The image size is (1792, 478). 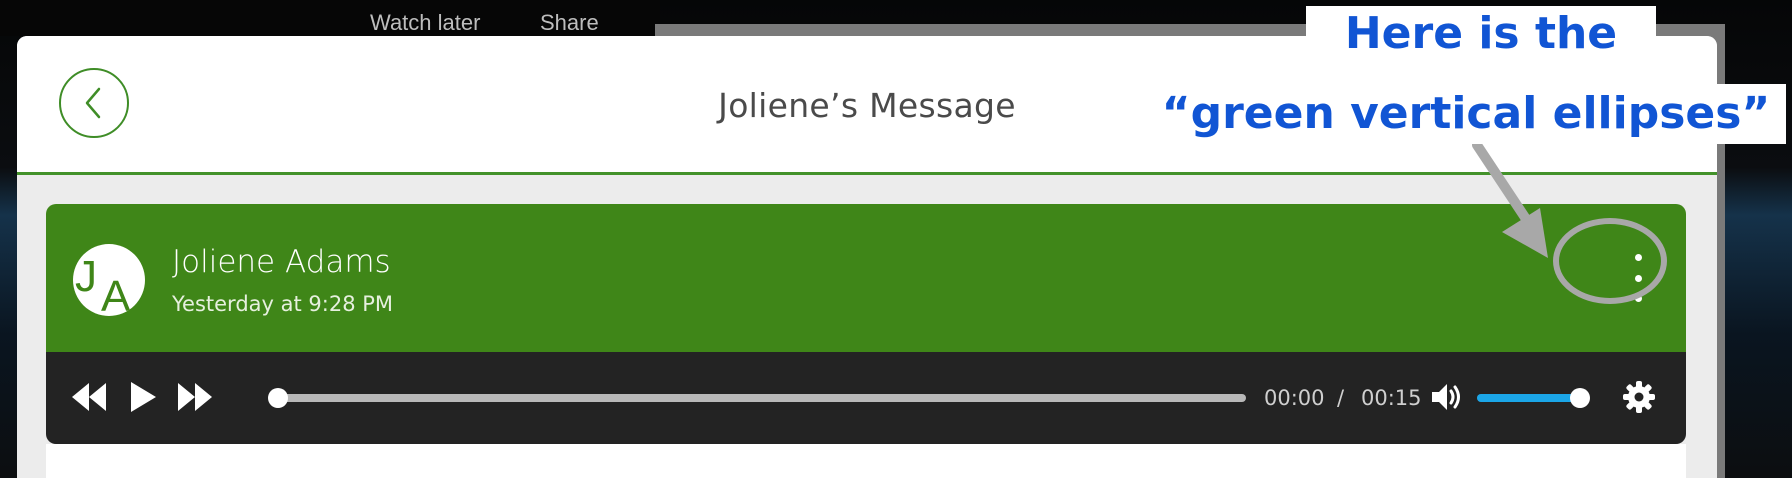 I want to click on volume-level, so click(x=1528, y=398).